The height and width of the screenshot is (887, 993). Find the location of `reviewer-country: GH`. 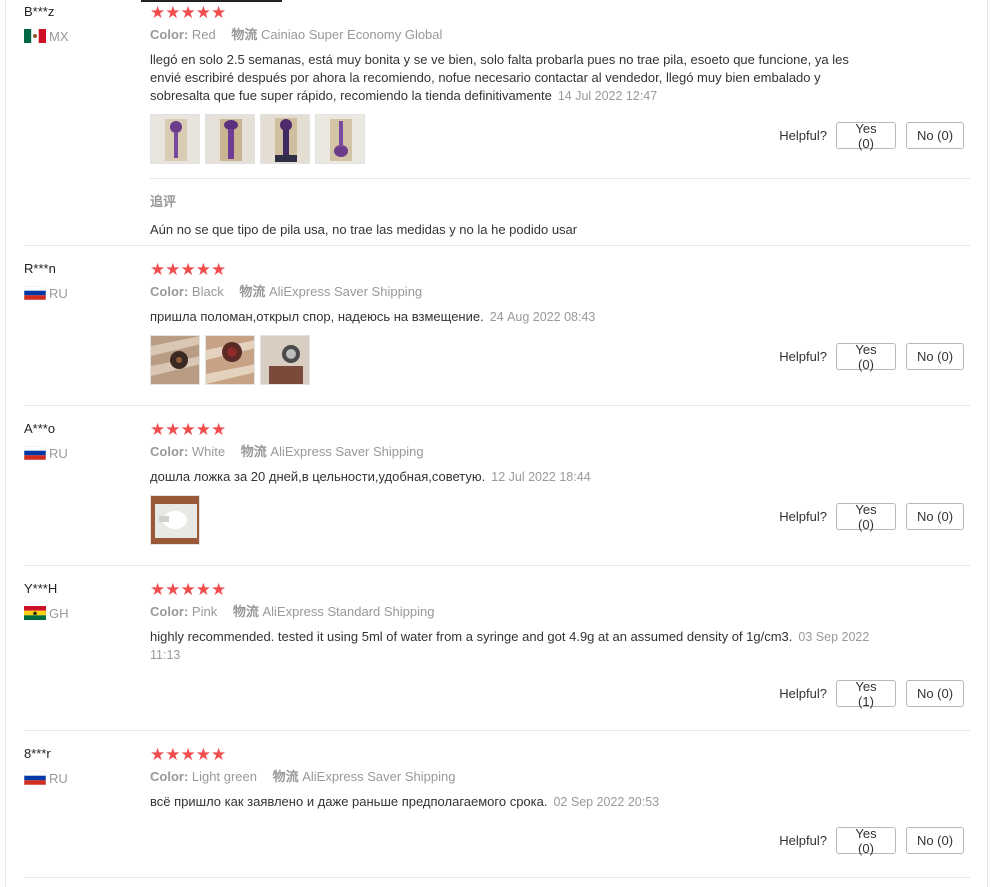

reviewer-country: GH is located at coordinates (79, 613).